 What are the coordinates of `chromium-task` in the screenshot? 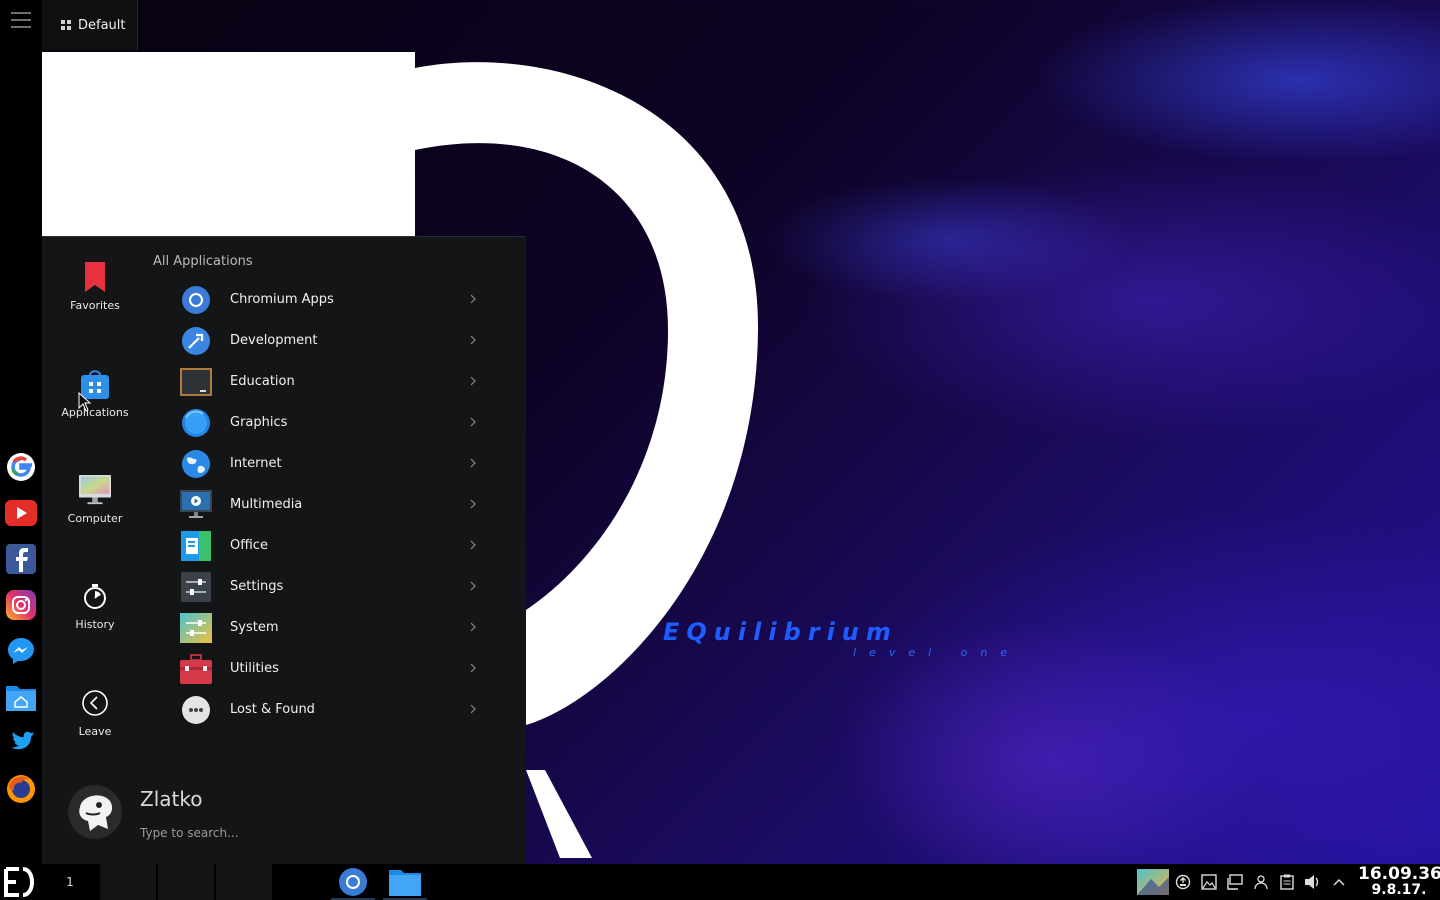 It's located at (353, 882).